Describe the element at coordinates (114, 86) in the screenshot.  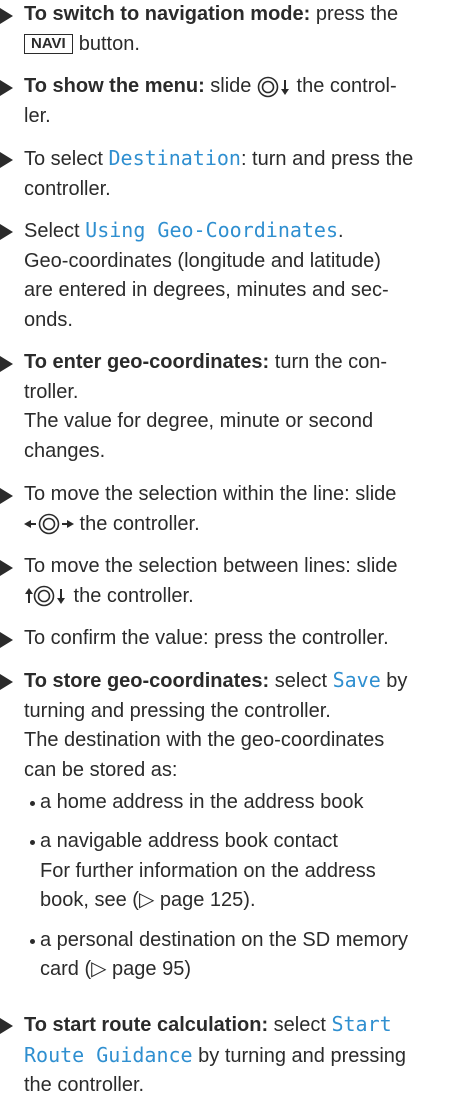
I see `step-lead: To show the menu:` at that location.